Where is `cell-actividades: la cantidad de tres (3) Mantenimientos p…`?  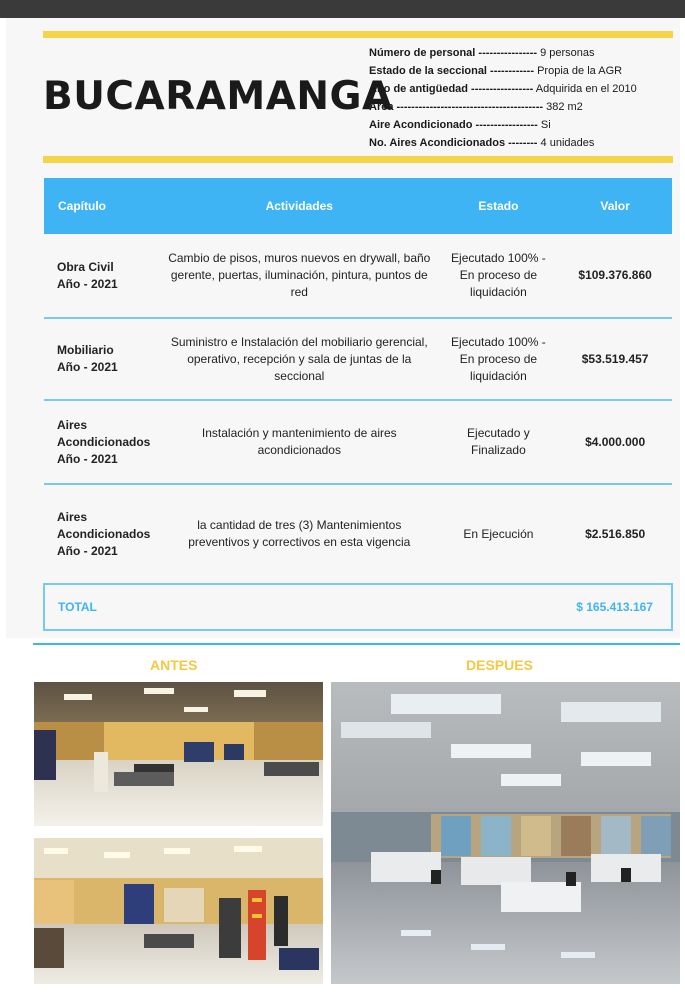
cell-actividades: la cantidad de tres (3) Mantenimientos p… is located at coordinates (299, 534).